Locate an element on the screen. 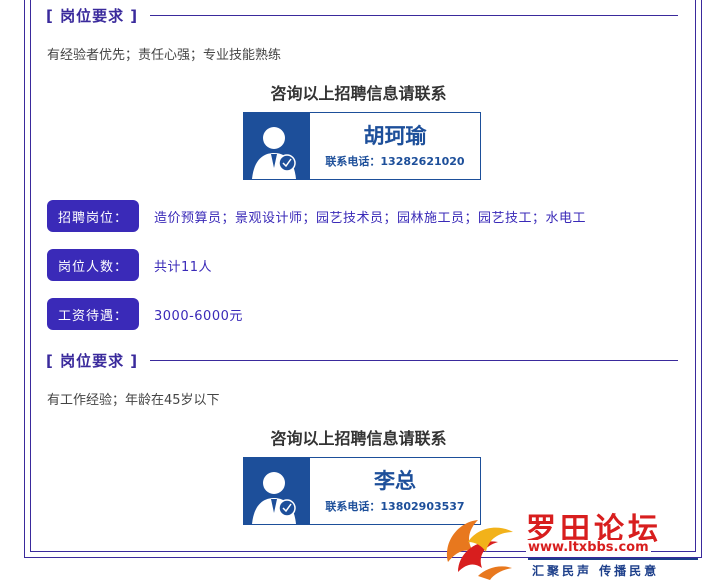 Image resolution: width=717 pixels, height=585 pixels. job-count-row: 岗位人数： 共计11人 is located at coordinates (129, 265).